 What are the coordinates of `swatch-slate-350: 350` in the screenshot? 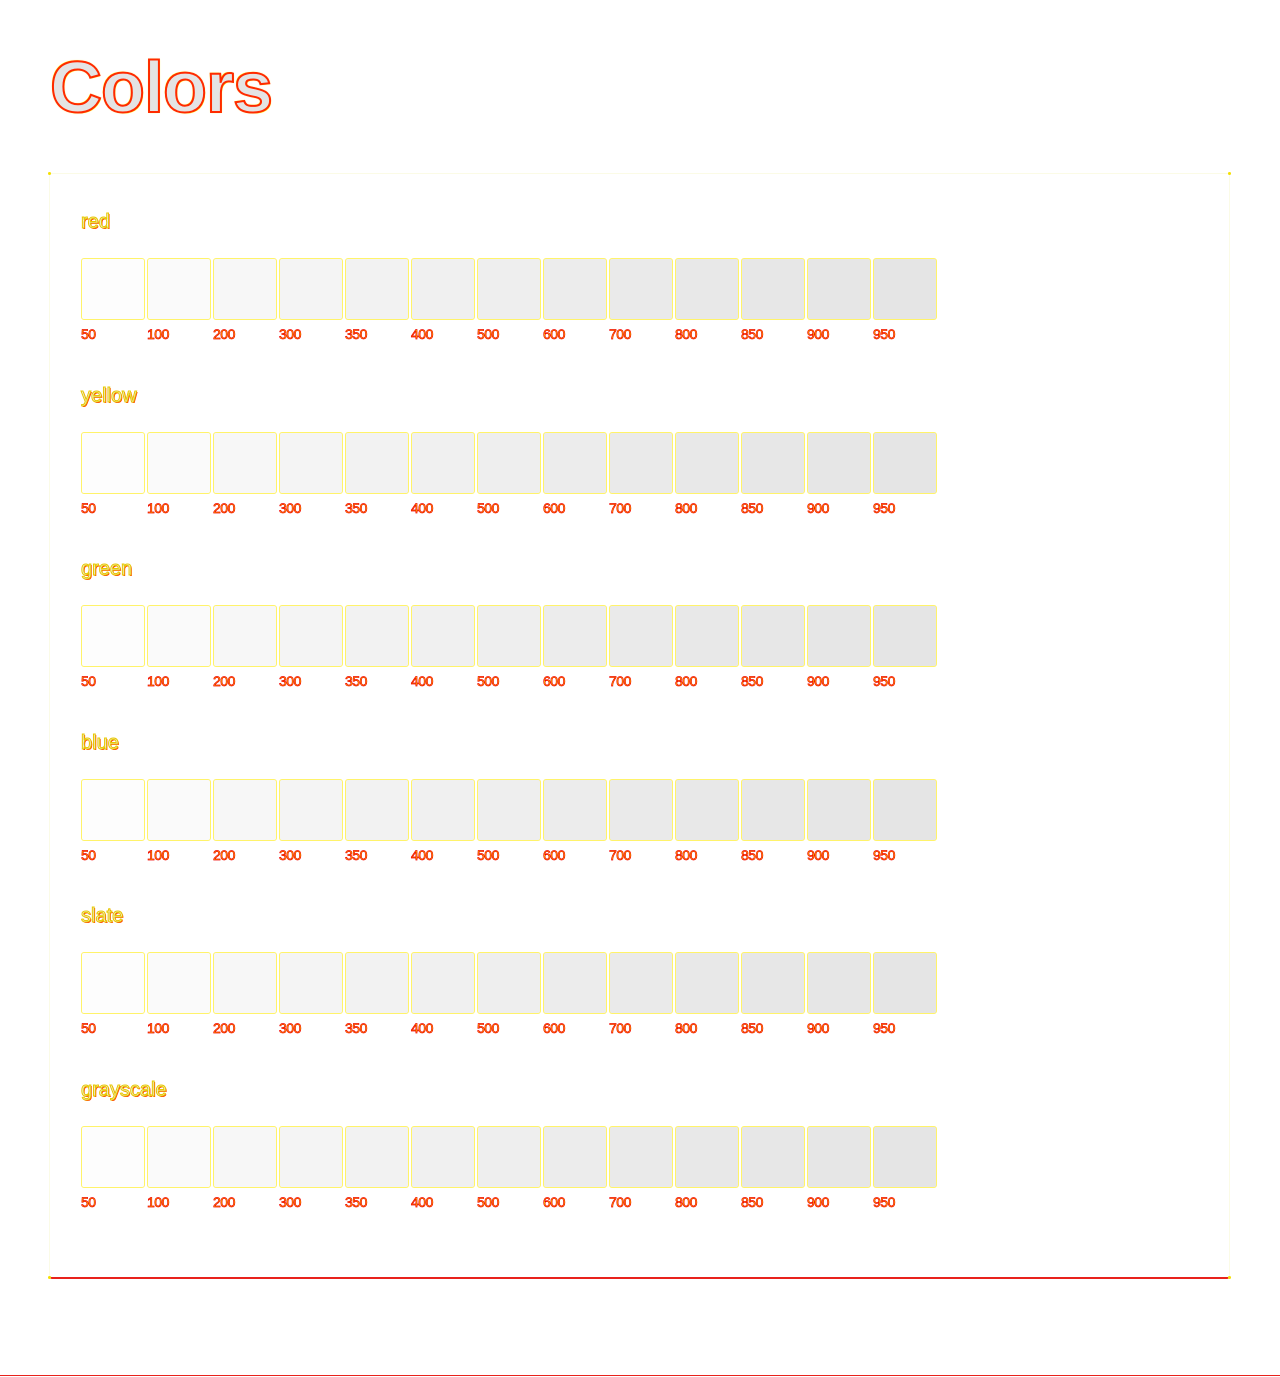 It's located at (377, 996).